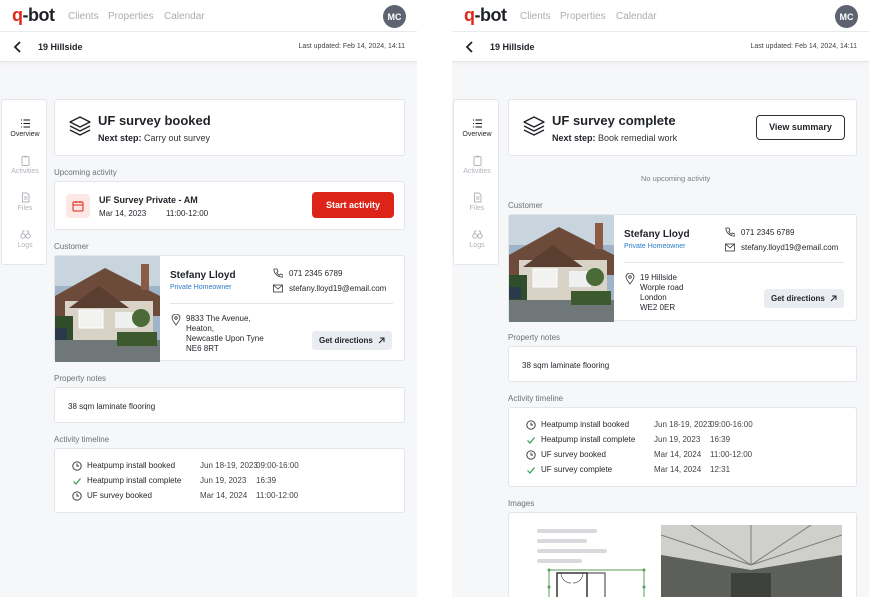 This screenshot has width=869, height=597. I want to click on address-line: NE6 8RT, so click(202, 348).